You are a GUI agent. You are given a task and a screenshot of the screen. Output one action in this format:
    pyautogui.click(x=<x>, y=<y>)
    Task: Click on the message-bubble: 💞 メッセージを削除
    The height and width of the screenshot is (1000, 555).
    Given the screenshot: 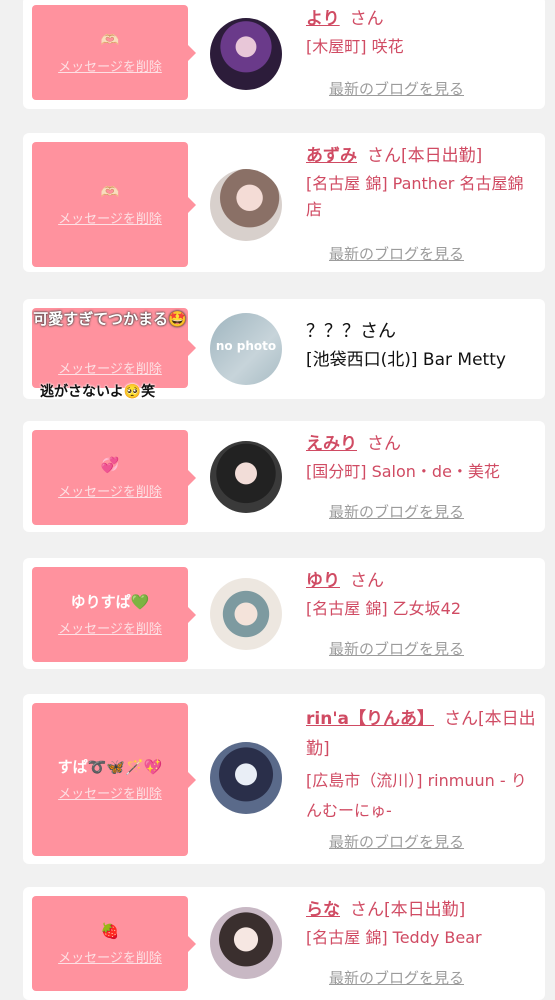 What is the action you would take?
    pyautogui.click(x=114, y=477)
    